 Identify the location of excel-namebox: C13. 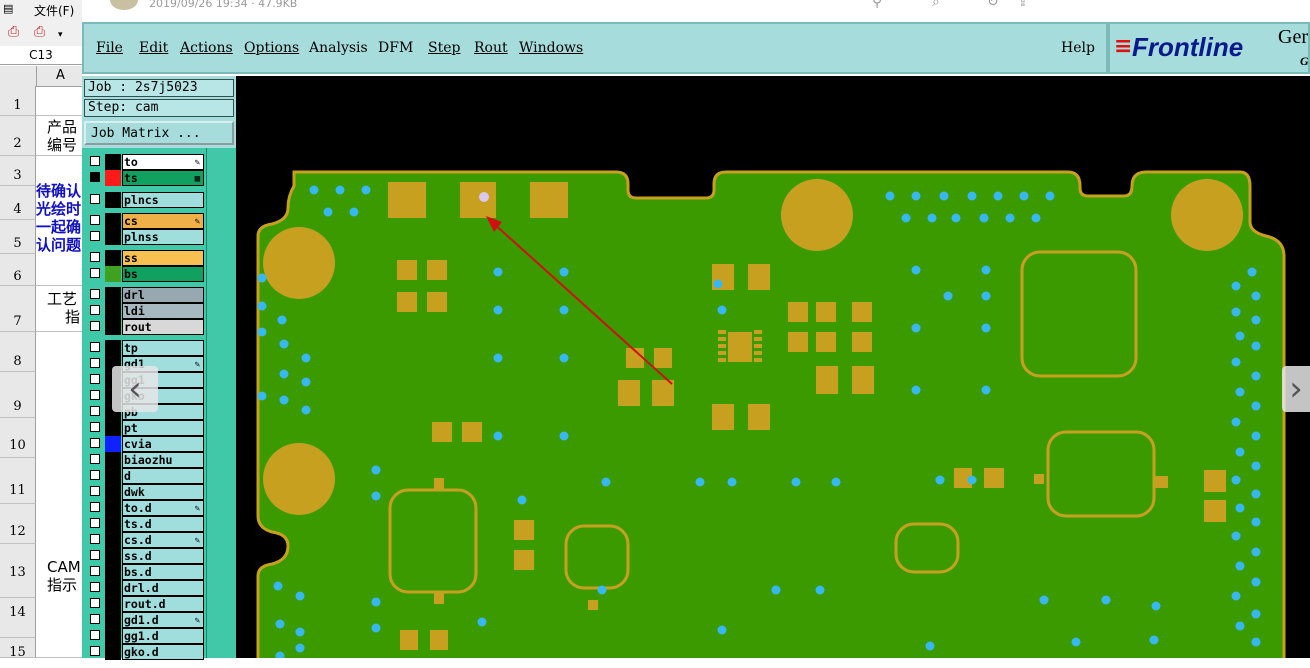
(41, 55).